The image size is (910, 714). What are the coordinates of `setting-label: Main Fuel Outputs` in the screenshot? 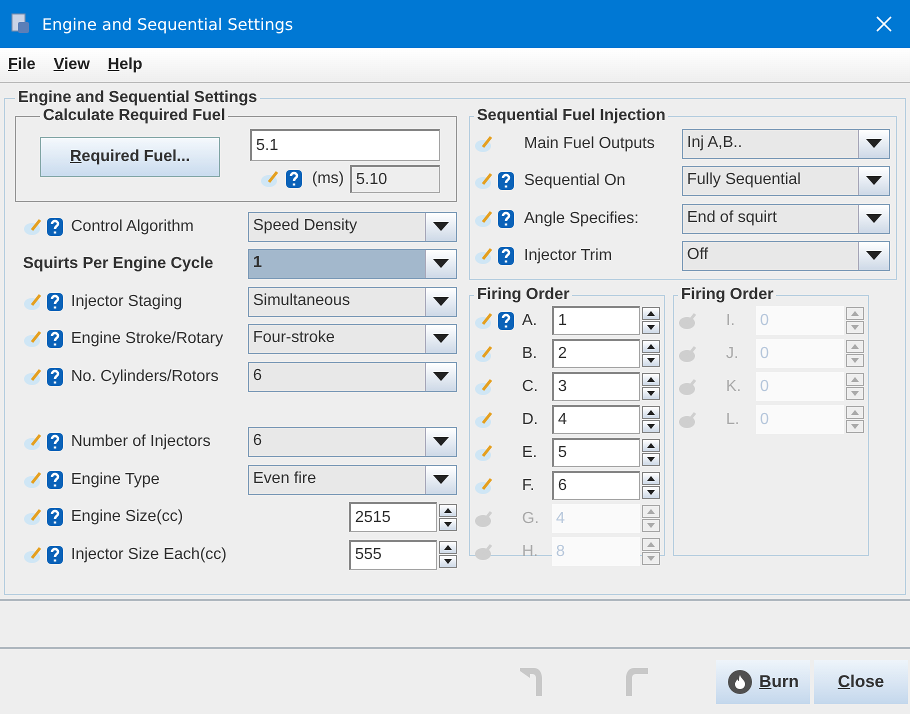 It's located at (589, 143).